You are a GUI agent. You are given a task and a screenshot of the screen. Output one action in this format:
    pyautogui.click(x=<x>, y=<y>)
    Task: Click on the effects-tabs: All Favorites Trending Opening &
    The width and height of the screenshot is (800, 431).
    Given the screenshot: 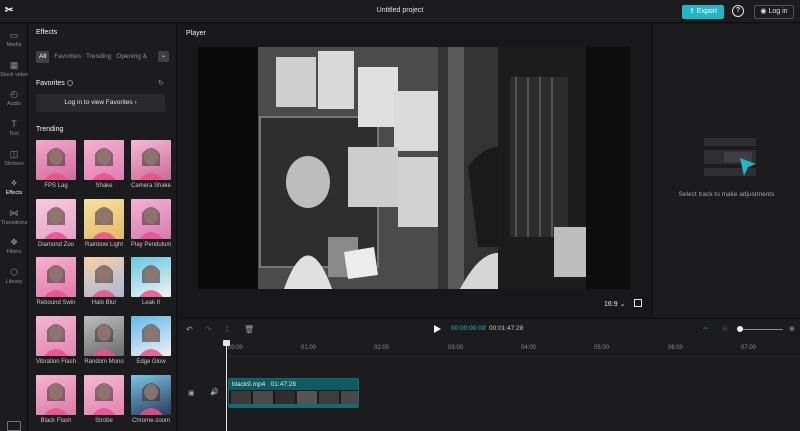 What is the action you would take?
    pyautogui.click(x=103, y=57)
    